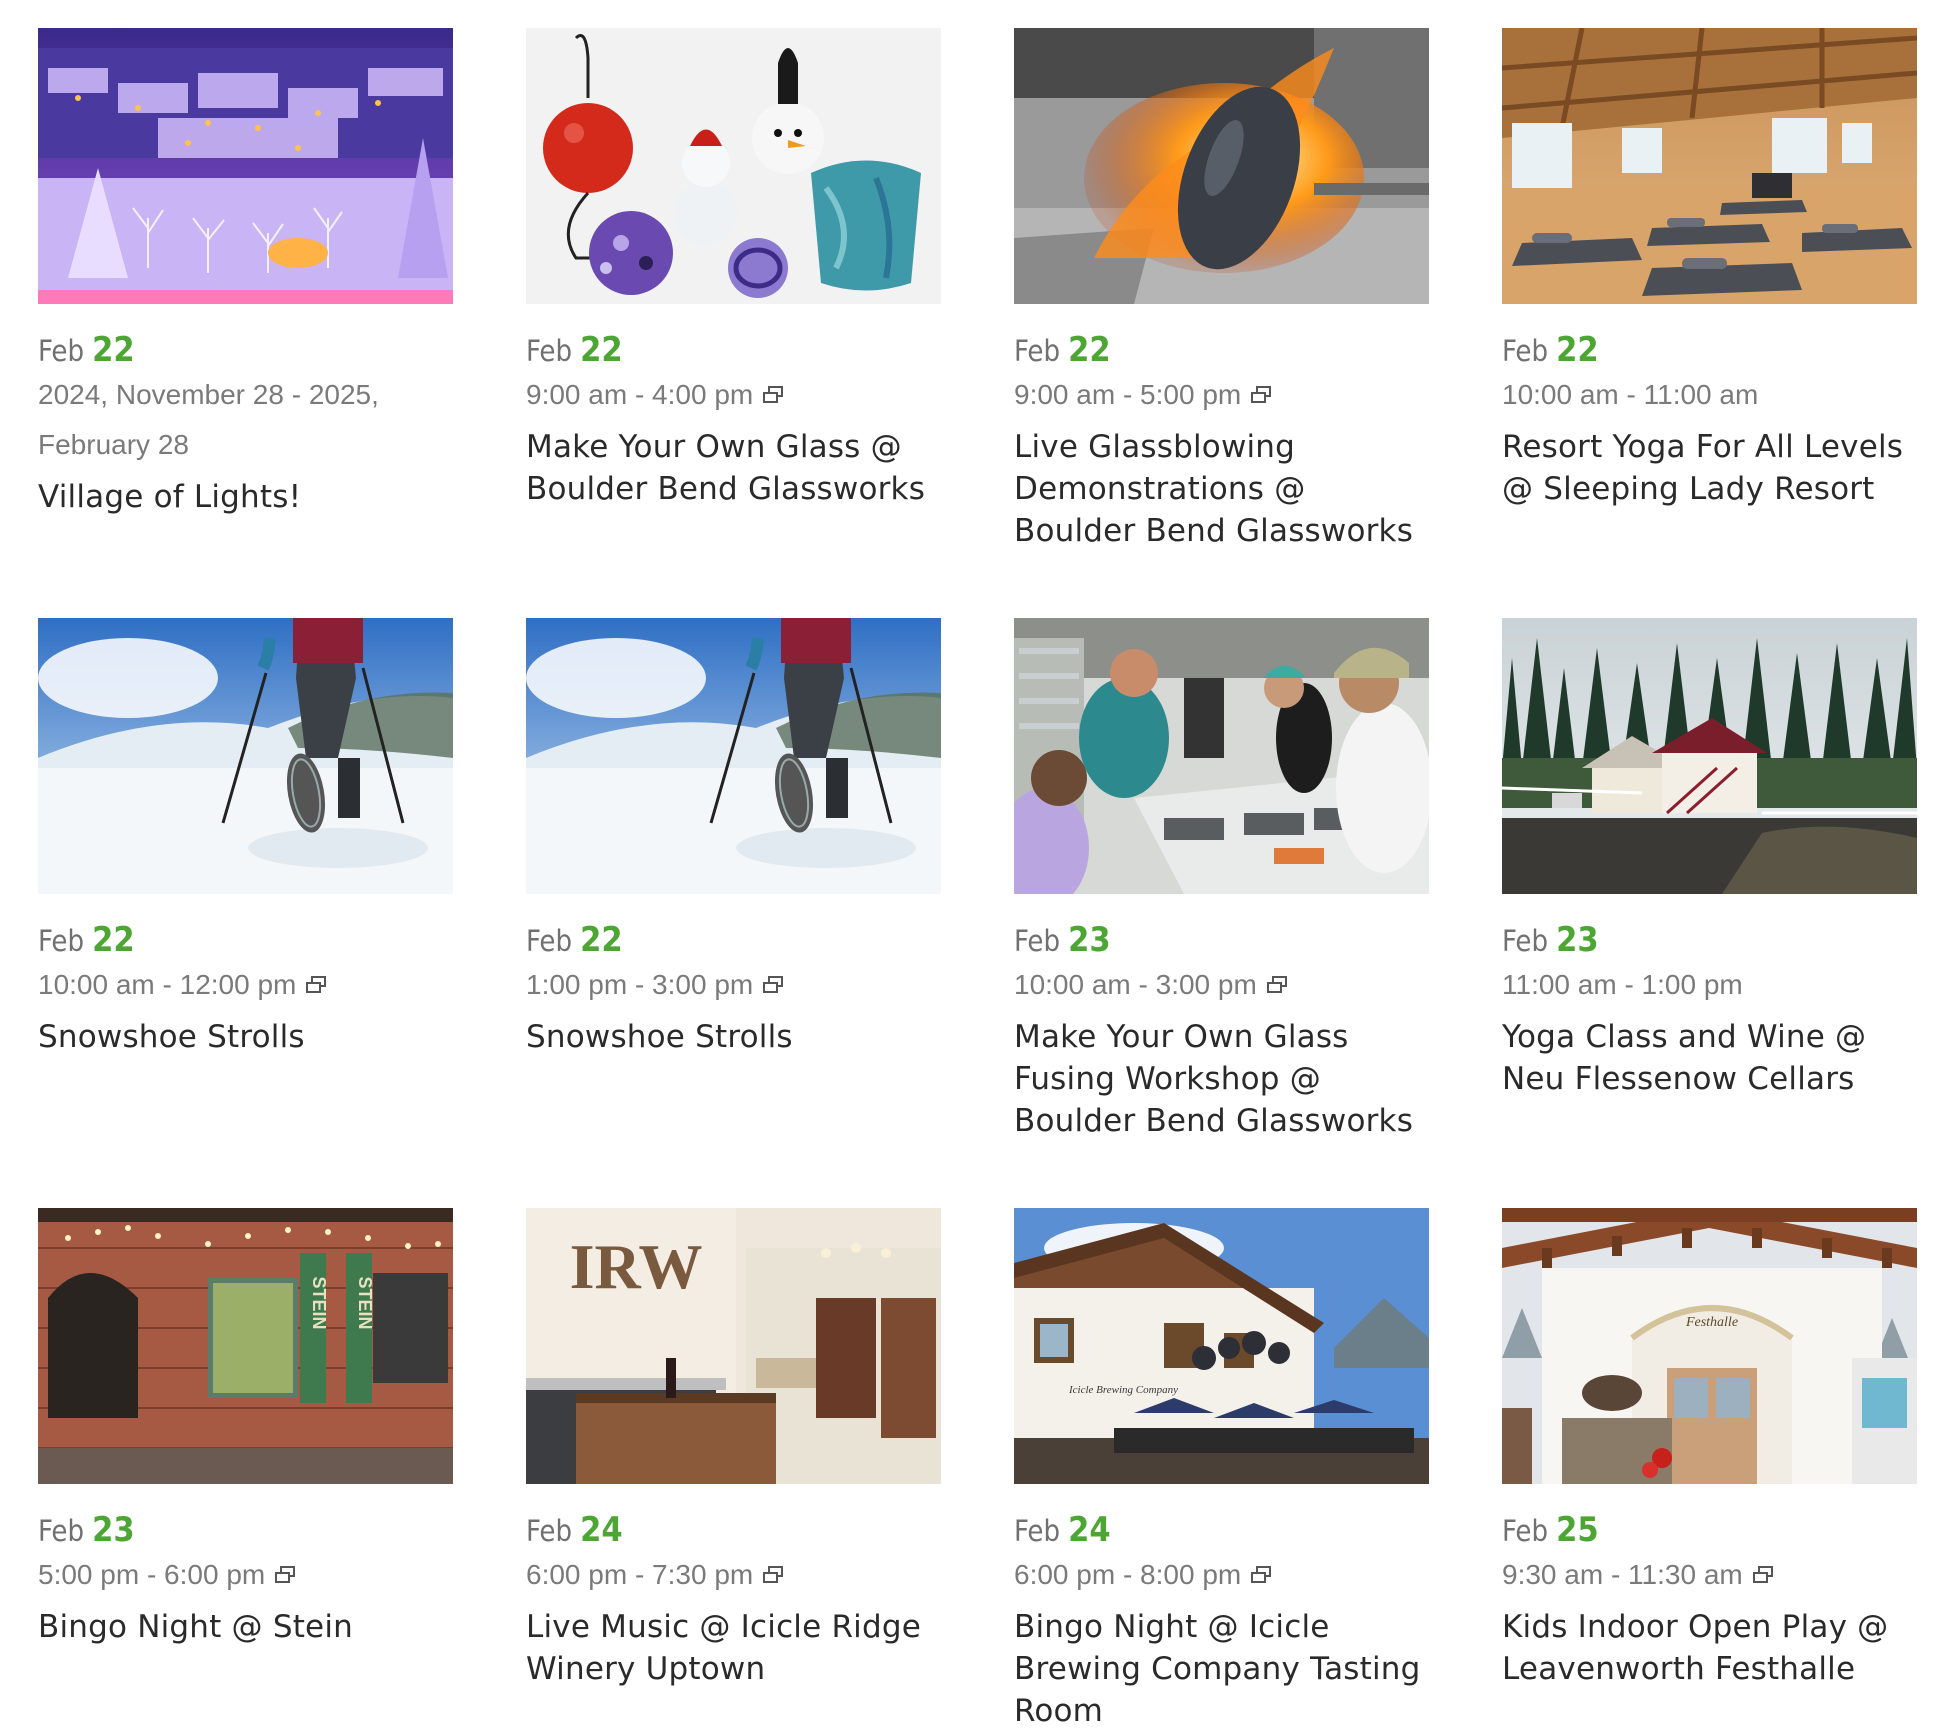  I want to click on event-time-text: 5:00 pm - 6:00 pm, so click(152, 1574).